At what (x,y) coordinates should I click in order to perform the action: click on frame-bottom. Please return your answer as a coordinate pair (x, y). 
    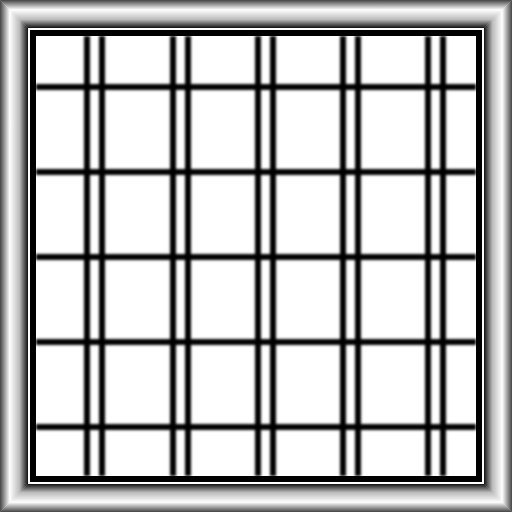
    Looking at the image, I should click on (256, 498).